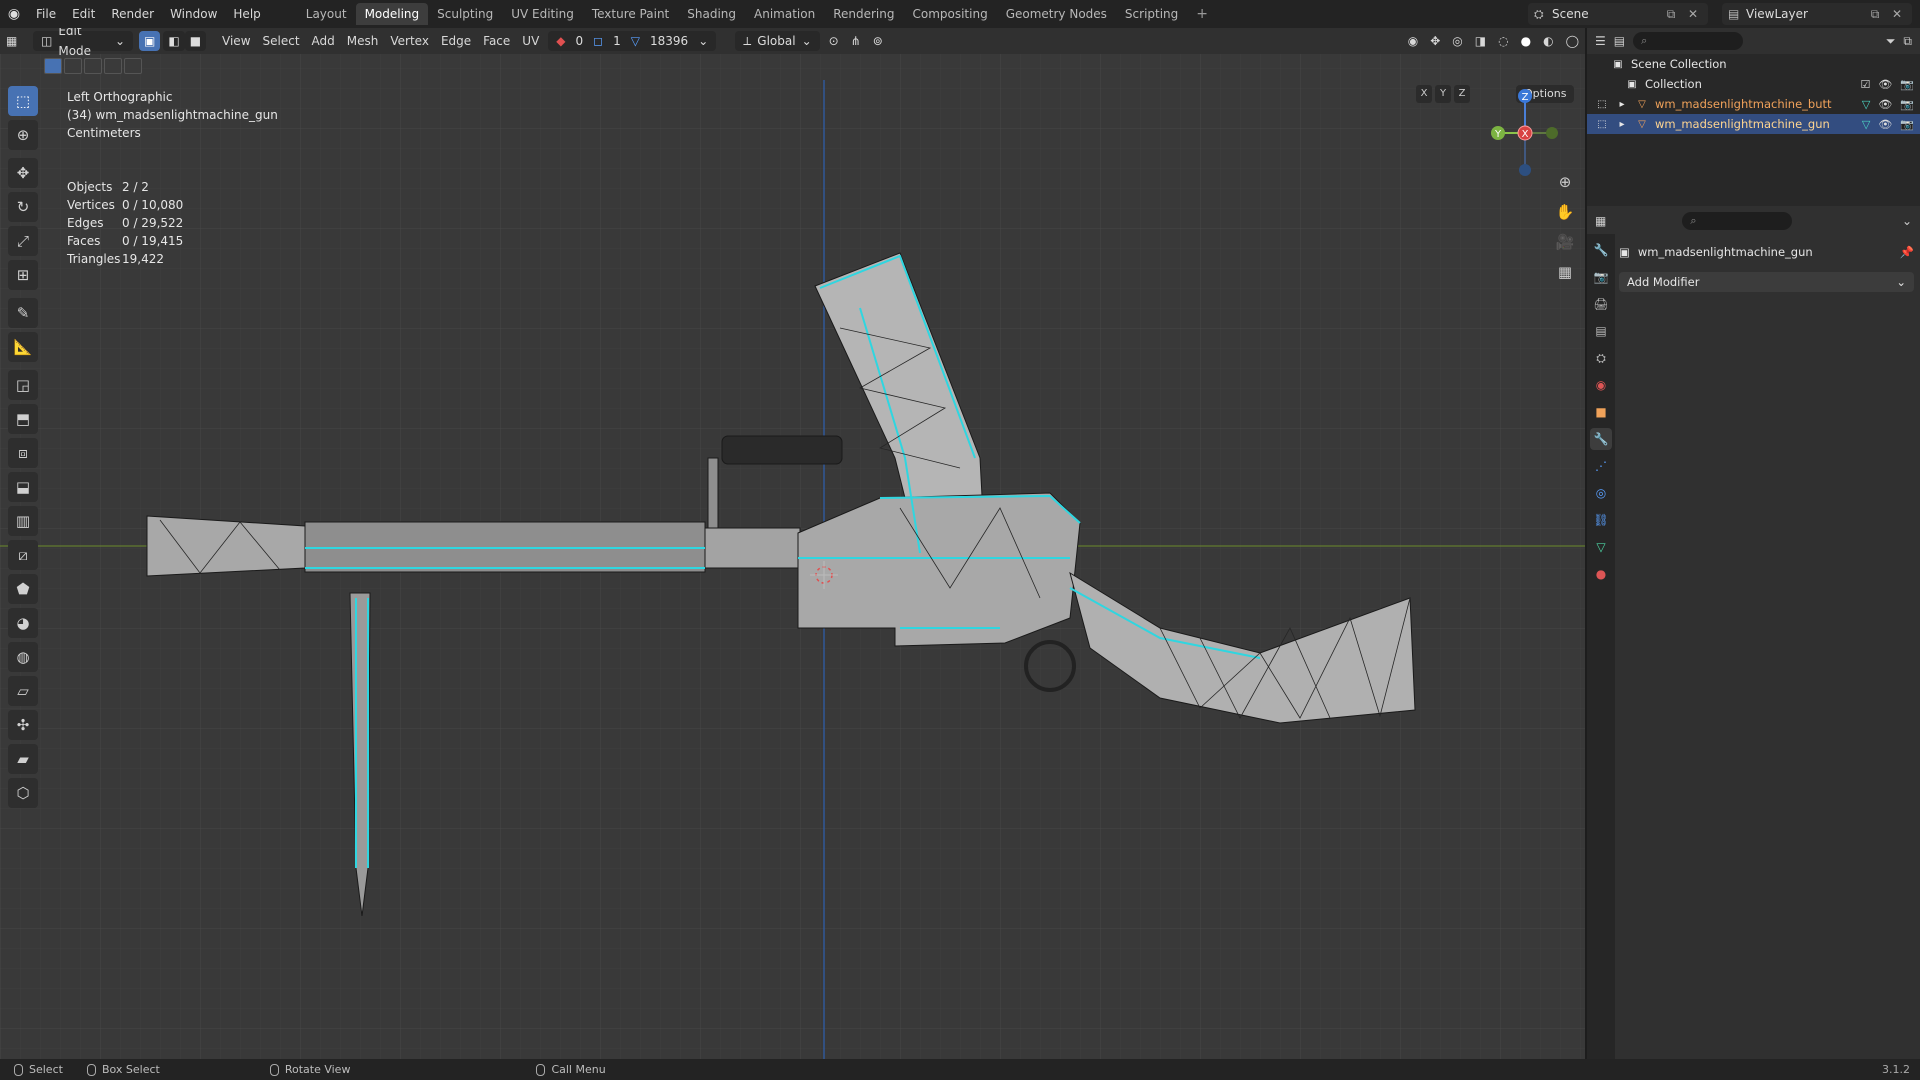  Describe the element at coordinates (630, 14) in the screenshot. I see `tab-texture-paint: Texture Paint` at that location.